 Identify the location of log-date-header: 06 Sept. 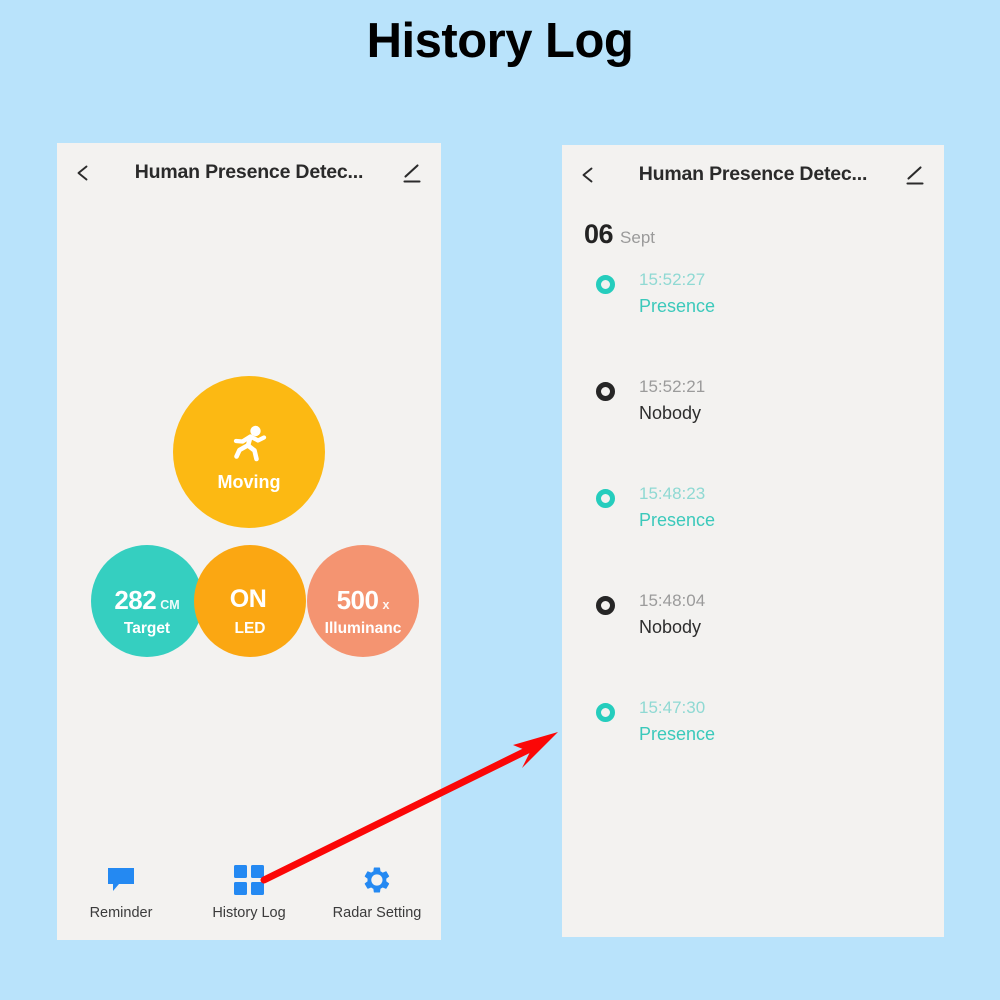
(619, 234).